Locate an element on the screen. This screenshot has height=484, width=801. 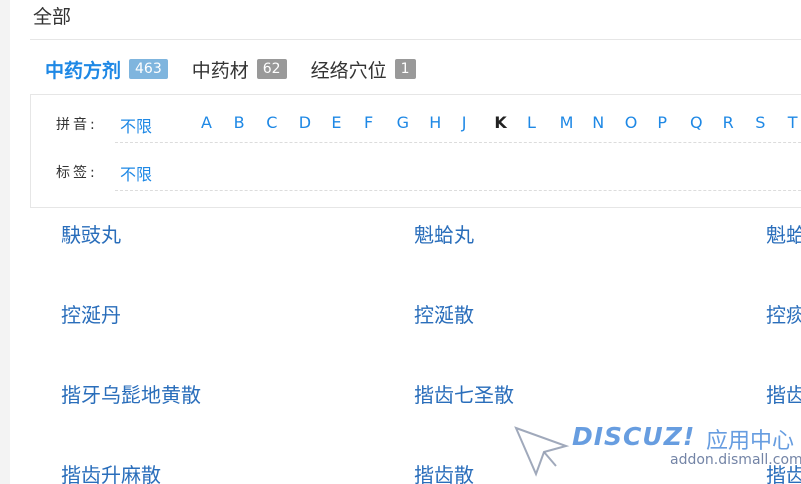
formula-link: 揩齿散 is located at coordinates (444, 471).